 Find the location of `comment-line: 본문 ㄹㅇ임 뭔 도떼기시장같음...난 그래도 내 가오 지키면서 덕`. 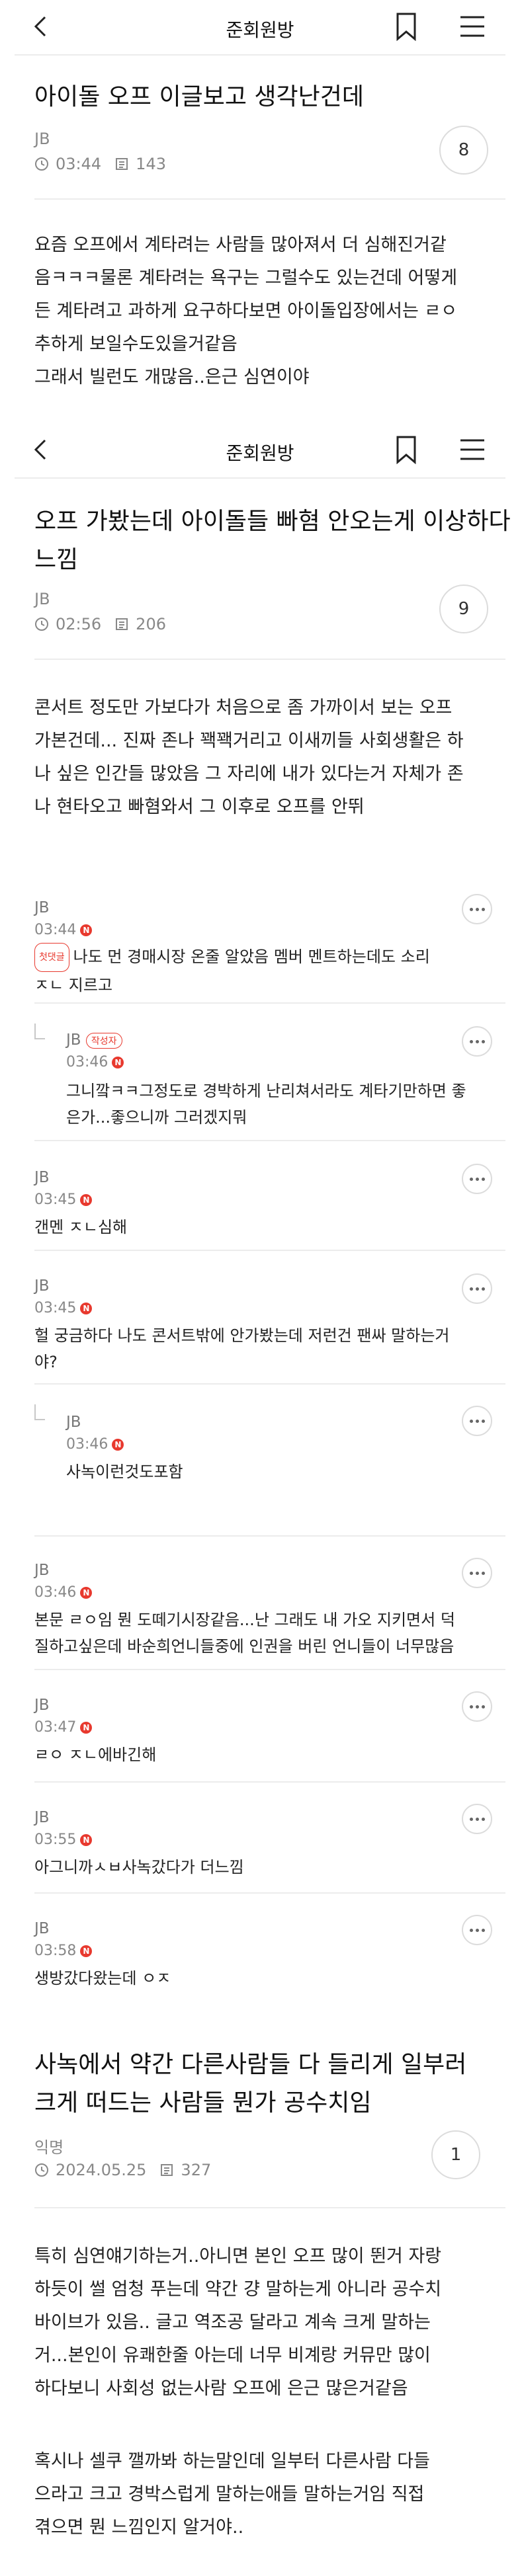

comment-line: 본문 ㄹㅇ임 뭔 도떼기시장같음...난 그래도 내 가오 지키면서 덕 is located at coordinates (244, 1620).